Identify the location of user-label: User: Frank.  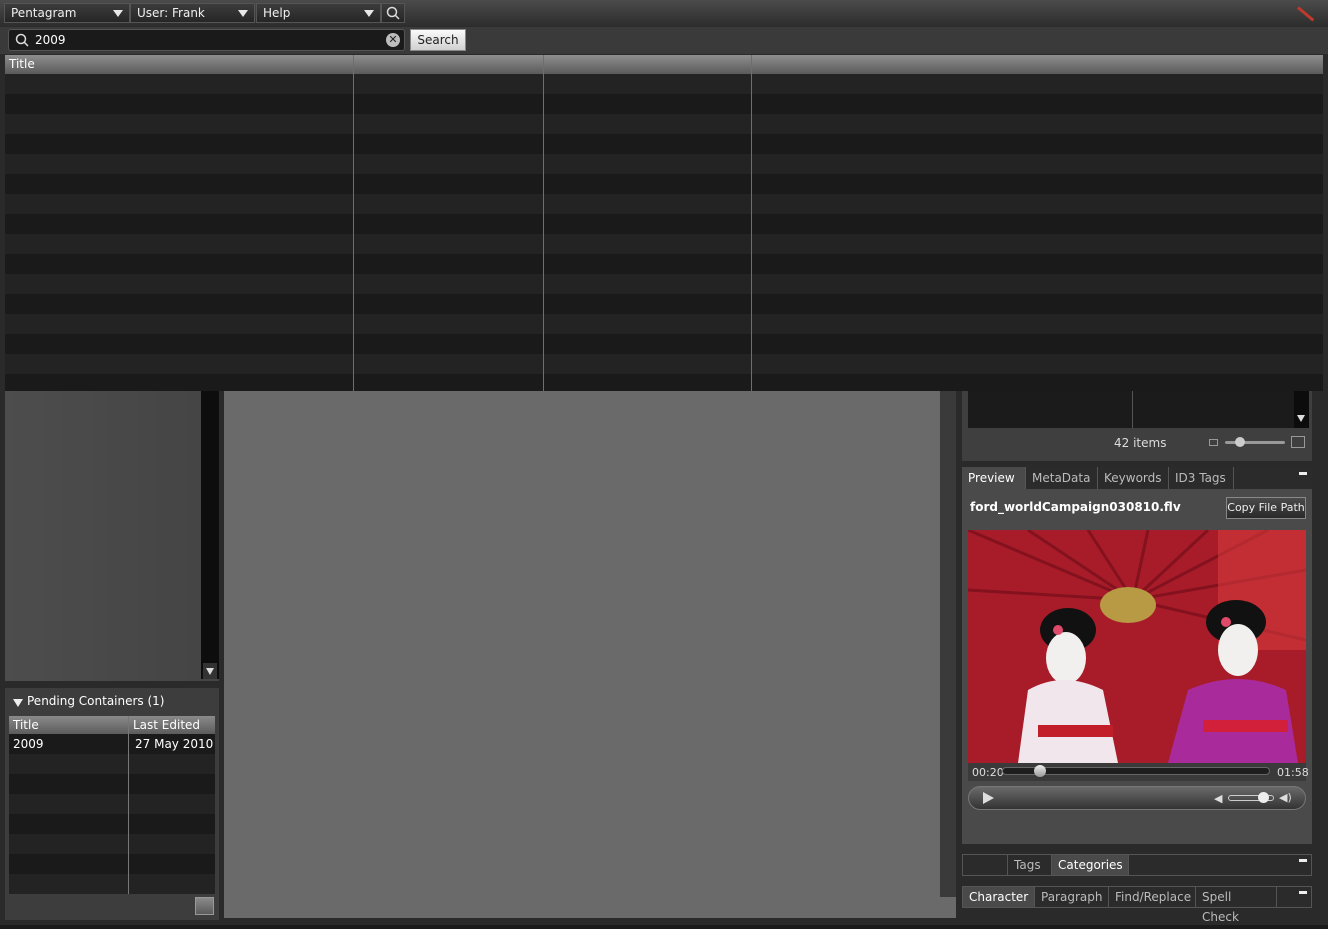
(171, 13).